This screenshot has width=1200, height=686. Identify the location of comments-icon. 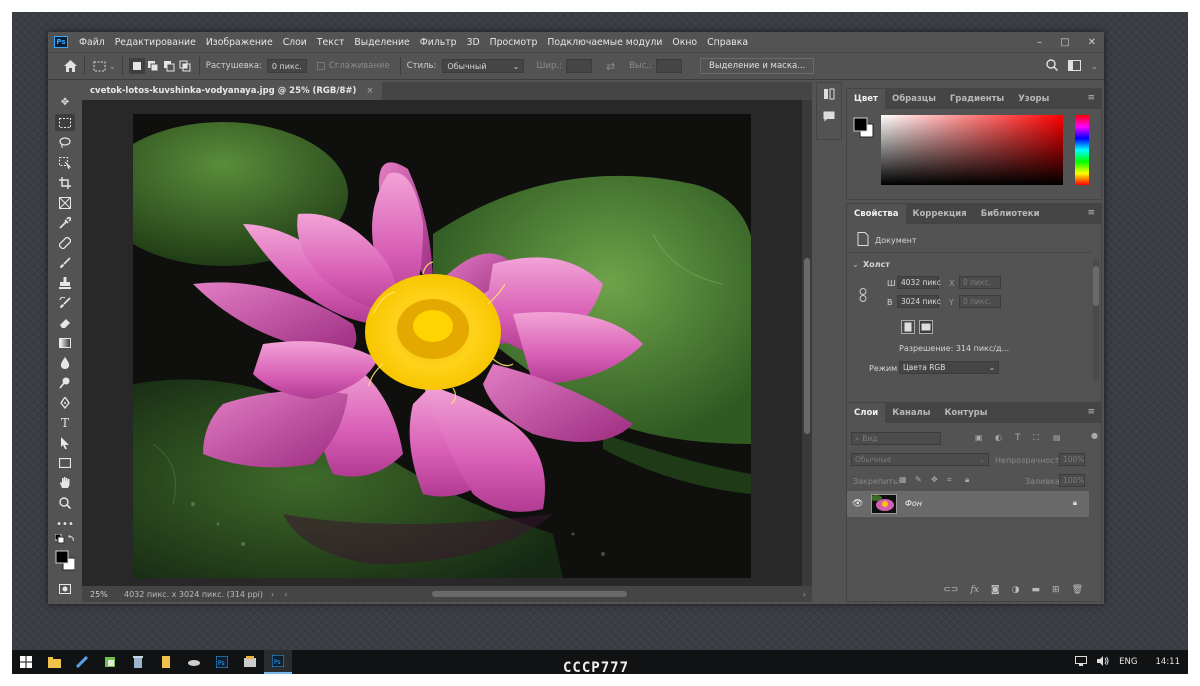
(829, 116).